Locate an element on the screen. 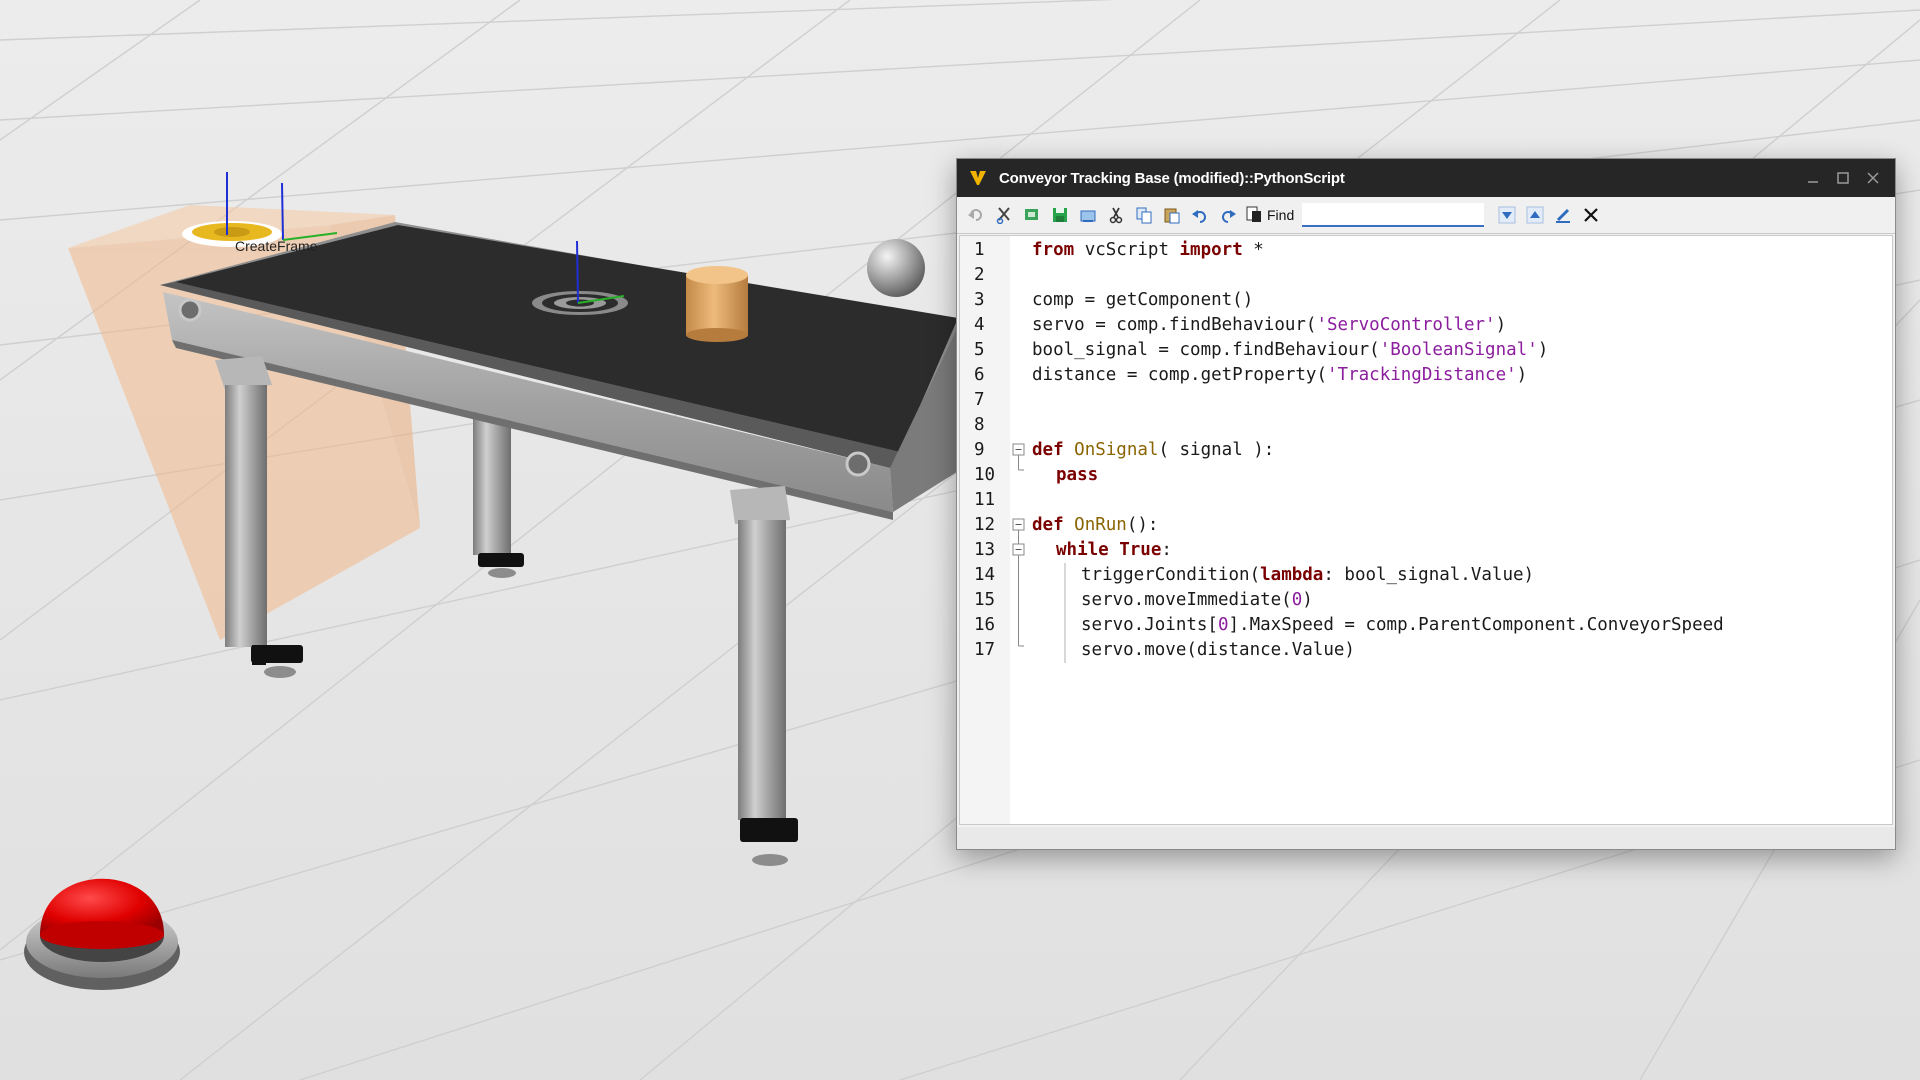 The image size is (1920, 1080). redo-icon is located at coordinates (1228, 215).